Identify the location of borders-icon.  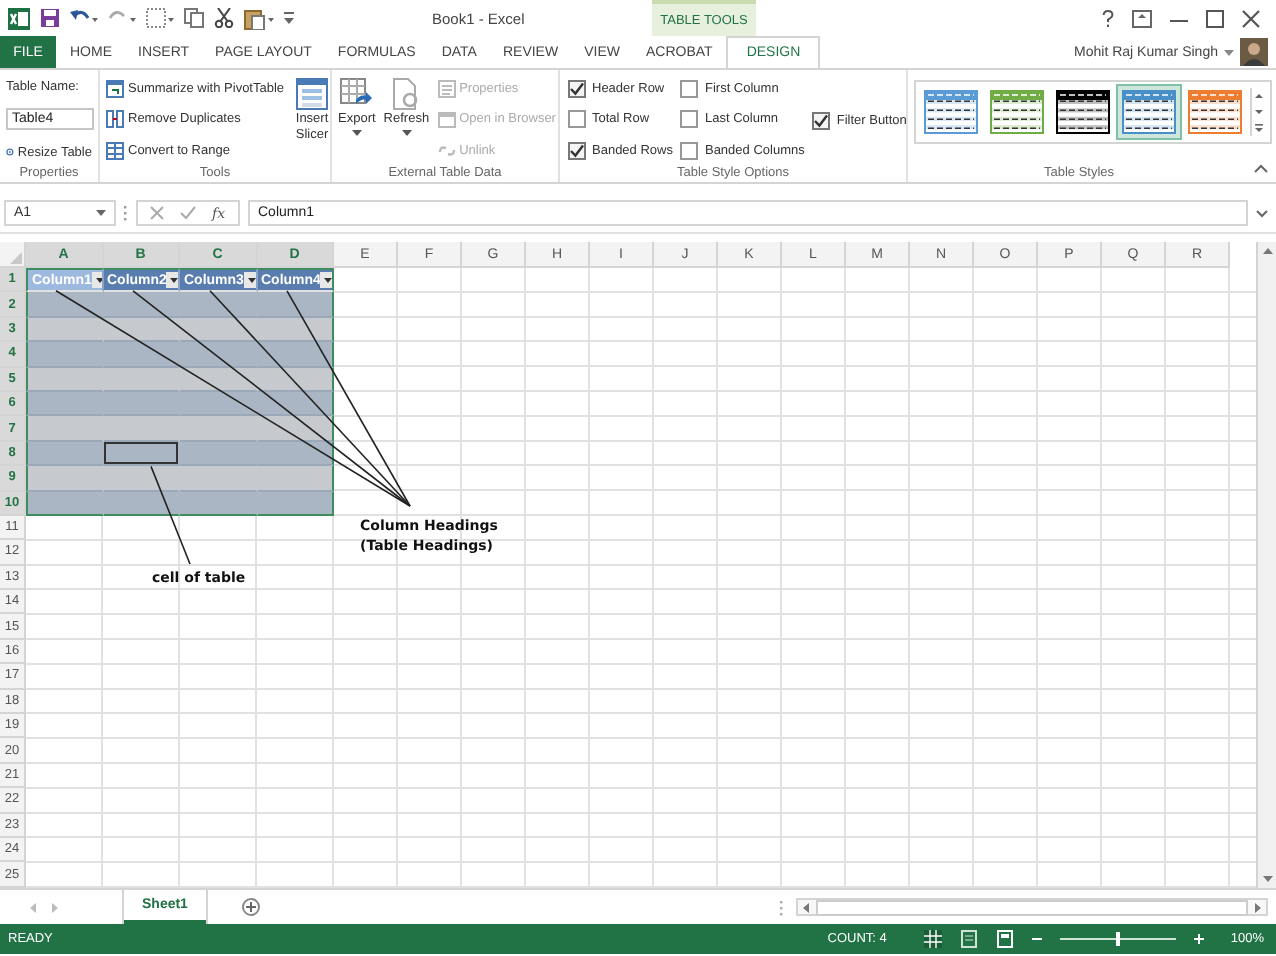
(160, 18).